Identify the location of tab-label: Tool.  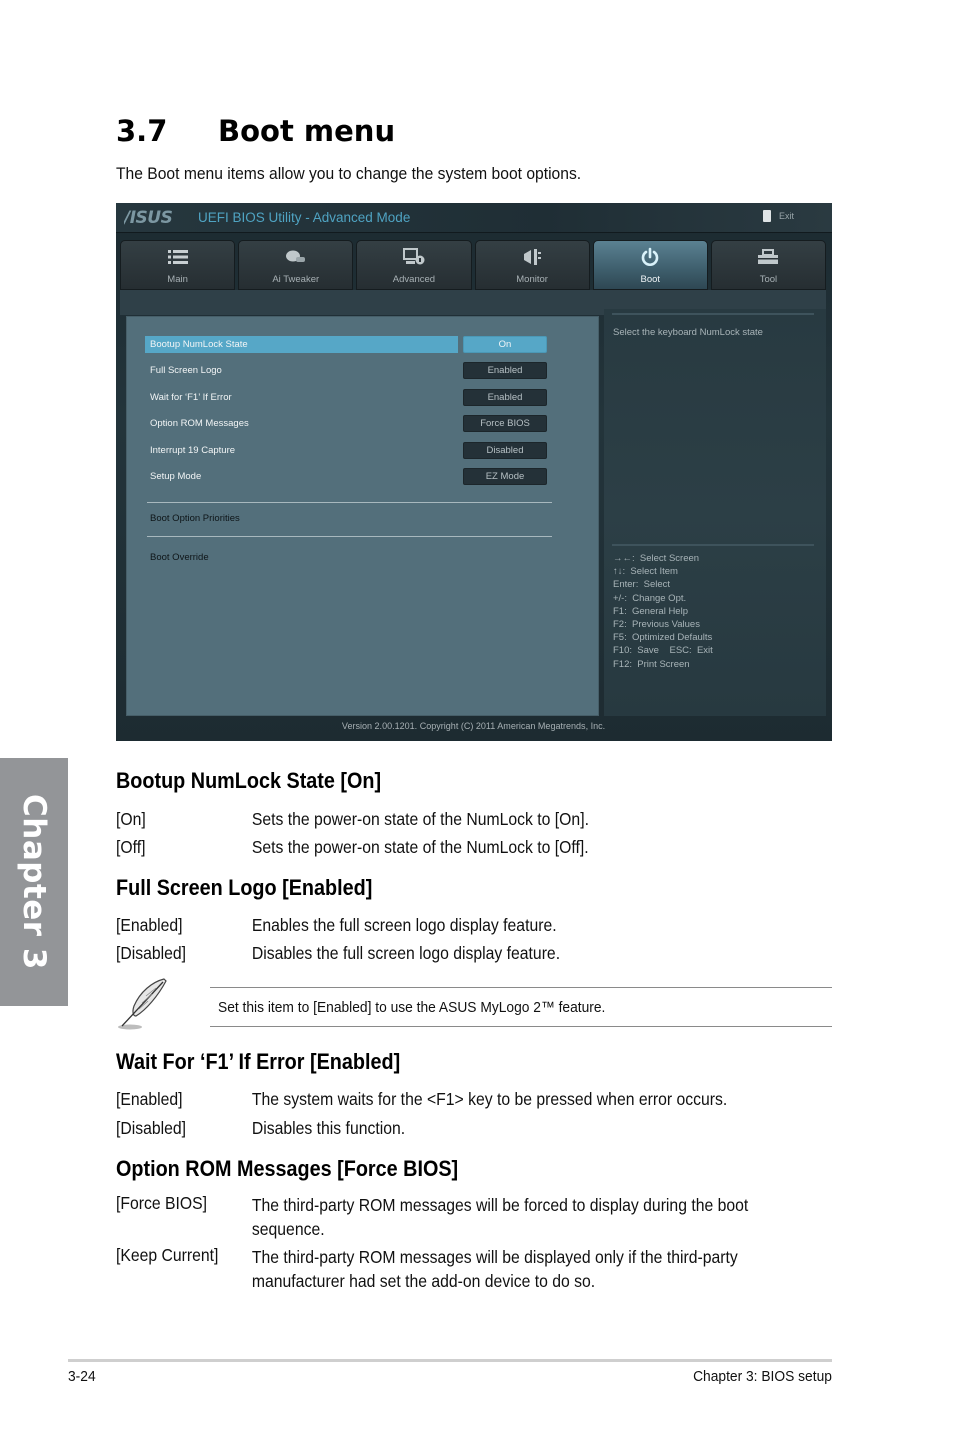
(768, 279).